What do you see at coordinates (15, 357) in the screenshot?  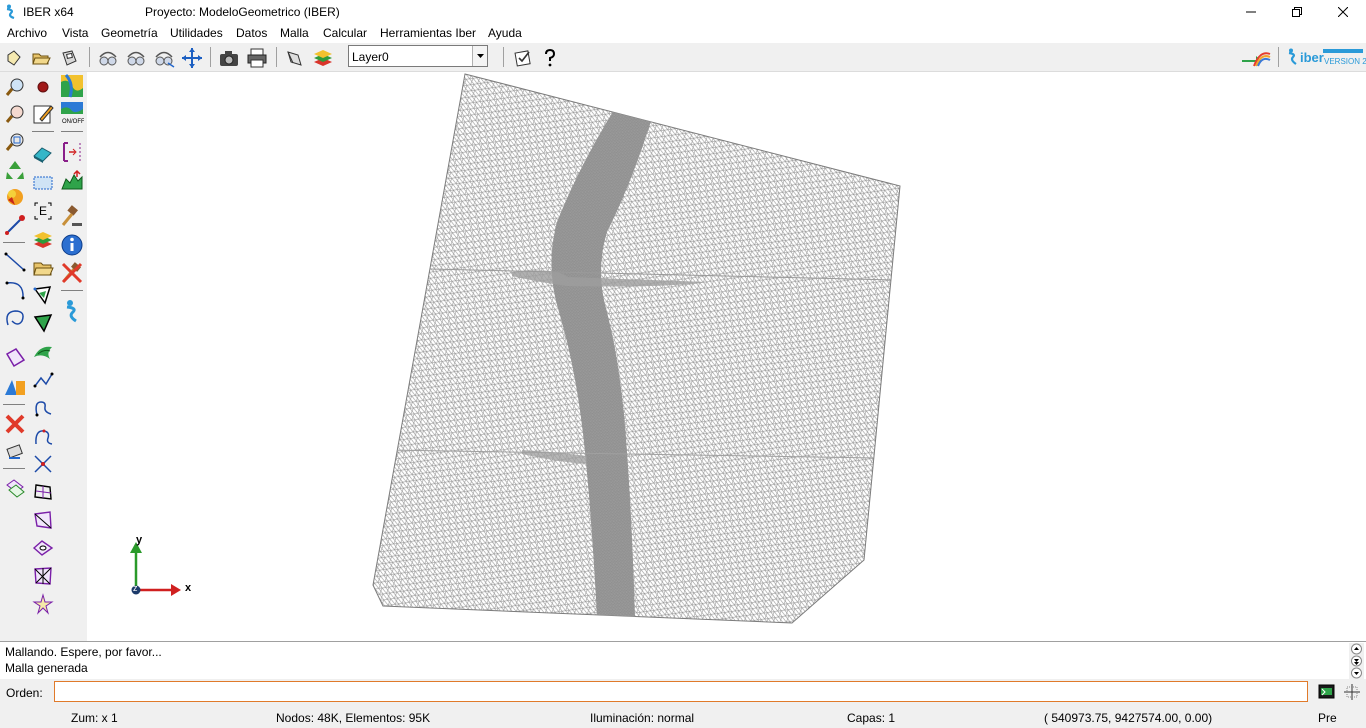 I see `surface-tool-button` at bounding box center [15, 357].